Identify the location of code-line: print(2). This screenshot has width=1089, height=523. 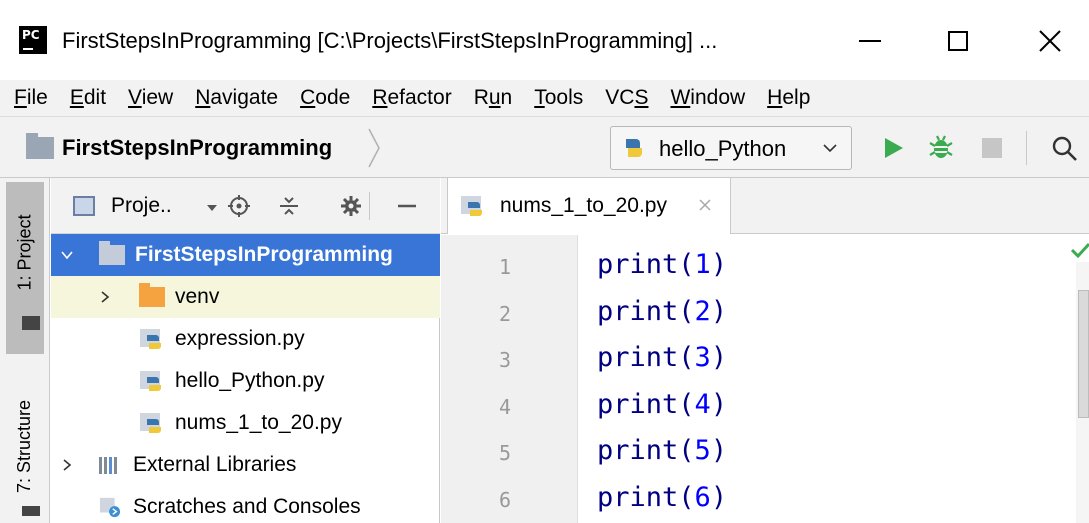
(662, 311).